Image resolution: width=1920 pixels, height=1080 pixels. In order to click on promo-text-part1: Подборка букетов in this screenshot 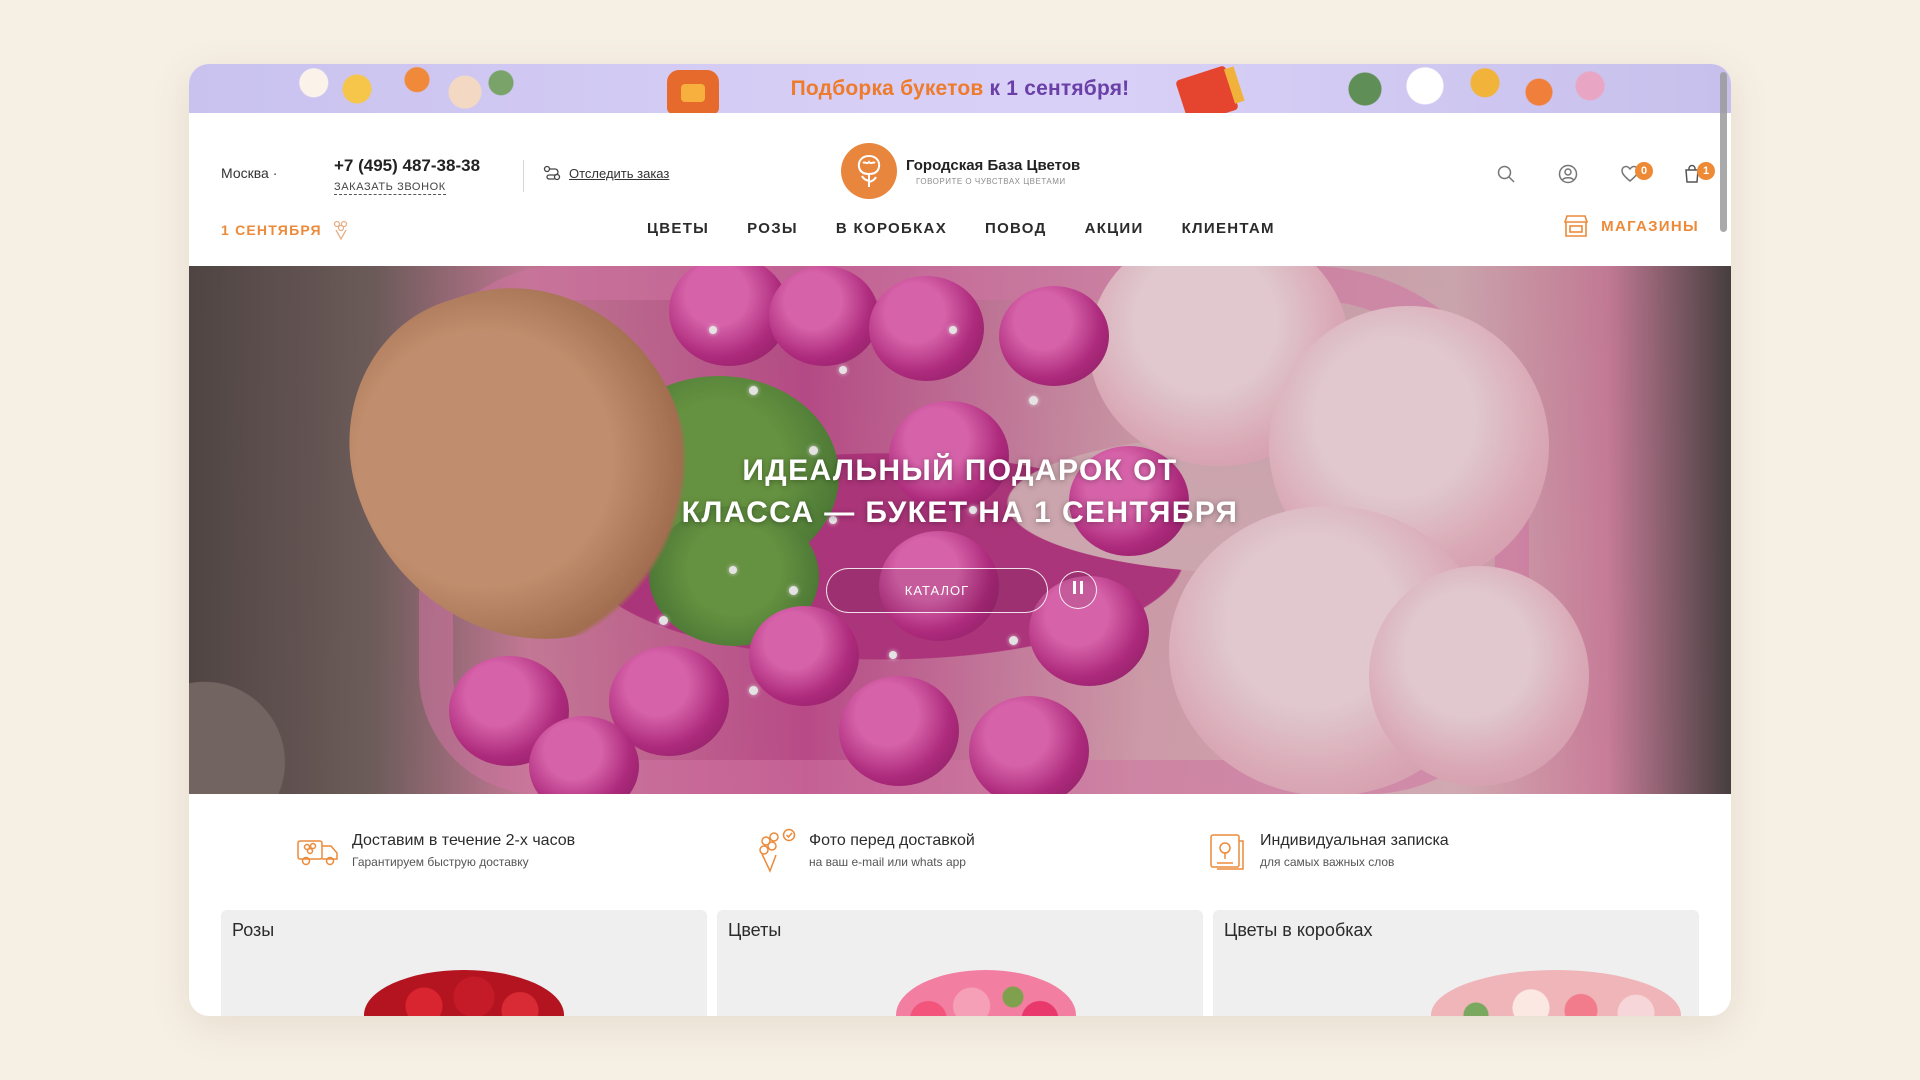, I will do `click(887, 88)`.